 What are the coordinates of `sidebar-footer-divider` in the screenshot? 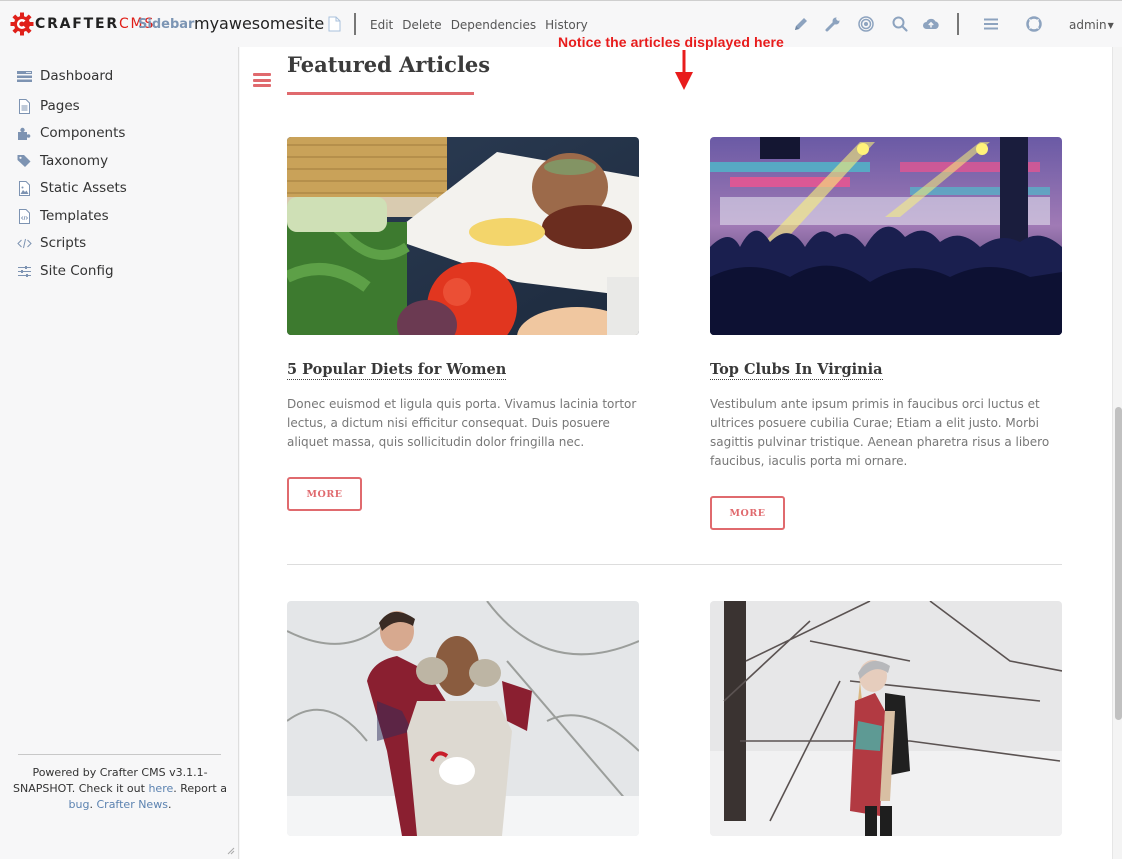 It's located at (119, 754).